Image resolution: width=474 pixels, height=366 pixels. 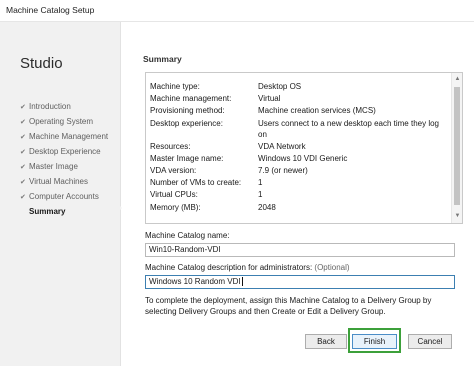 I want to click on catalog-name-label: Machine Catalog name:, so click(x=187, y=235).